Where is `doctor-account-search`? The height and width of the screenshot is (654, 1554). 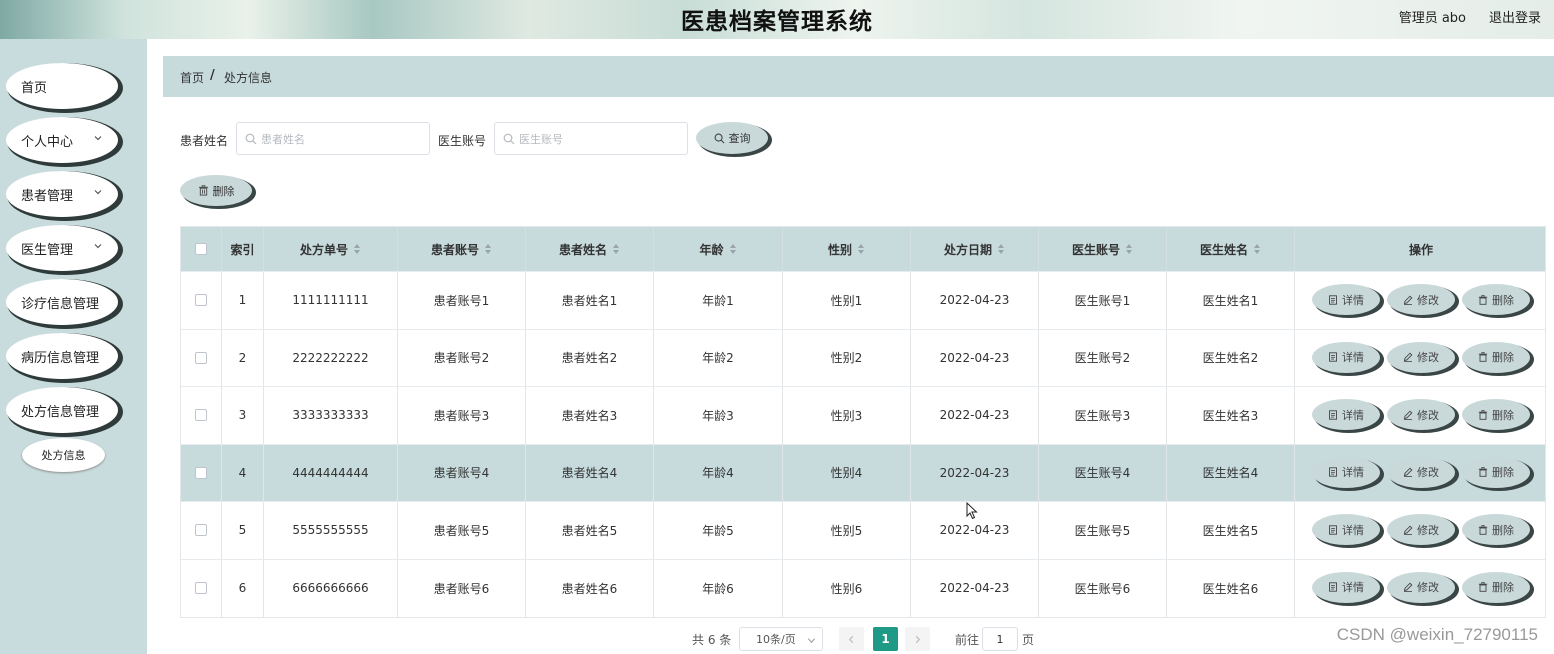 doctor-account-search is located at coordinates (591, 138).